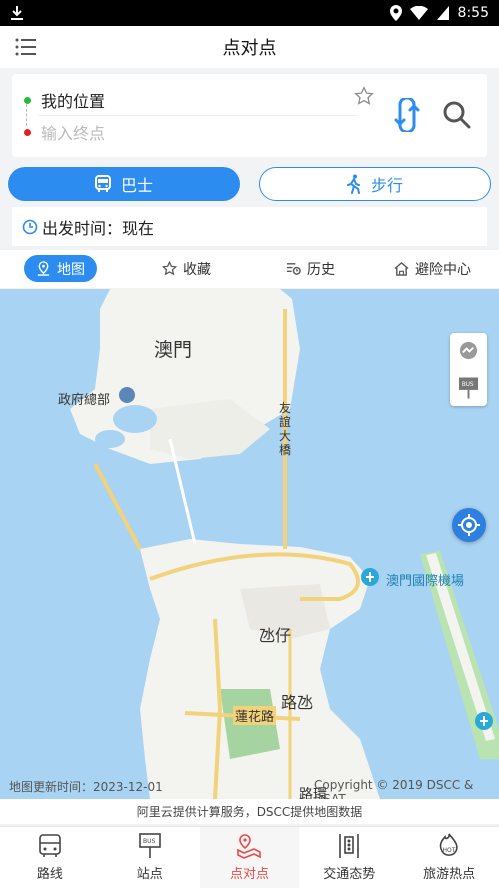 The height and width of the screenshot is (888, 499). Describe the element at coordinates (73, 133) in the screenshot. I see `destination-placeholder: 输入终点` at that location.